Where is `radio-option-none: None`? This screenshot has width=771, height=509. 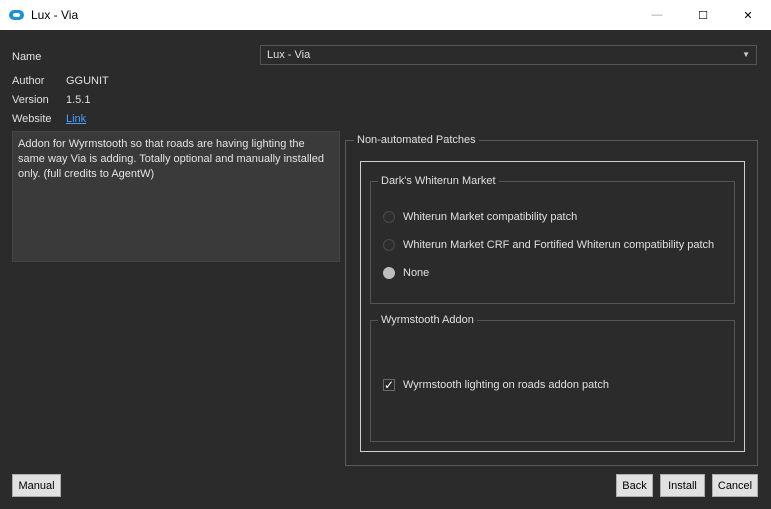 radio-option-none: None is located at coordinates (406, 273).